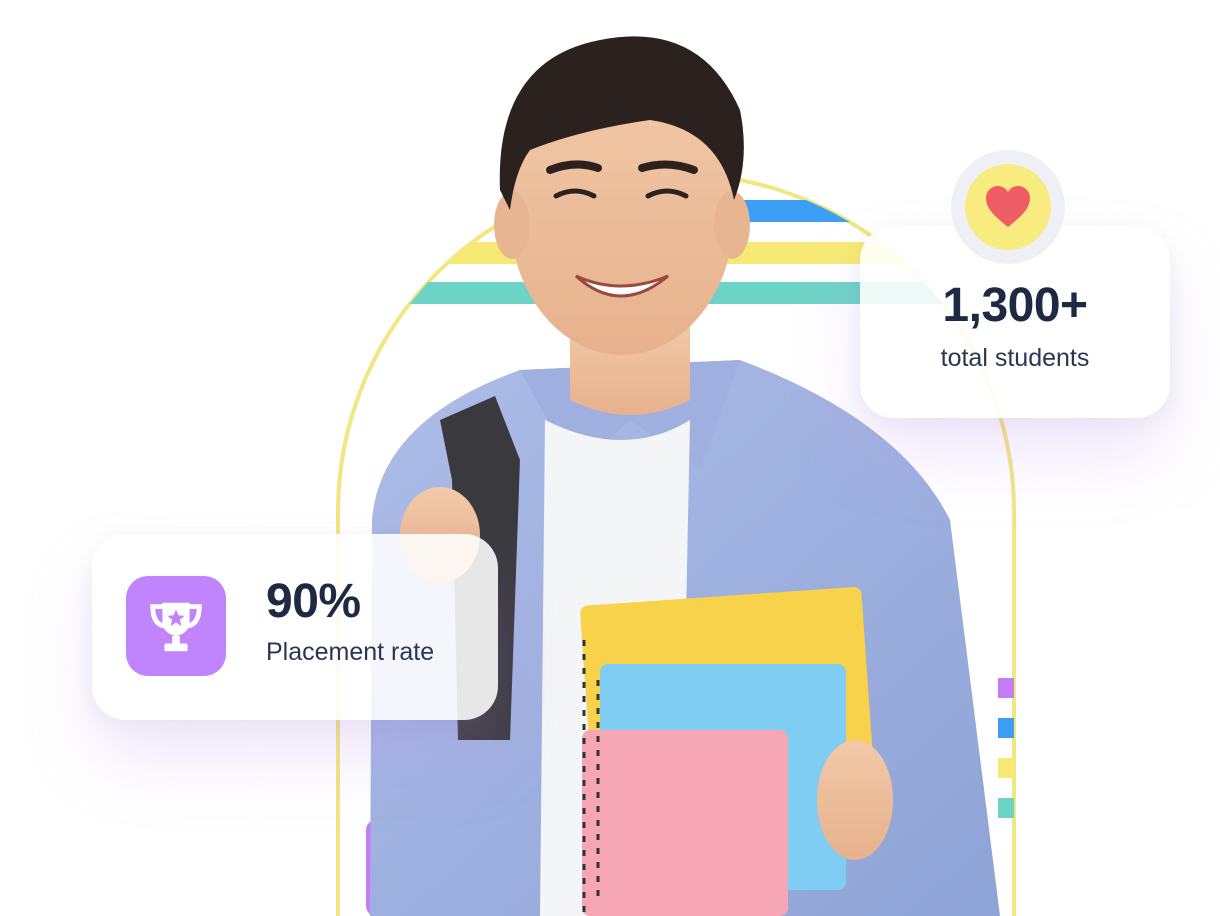  Describe the element at coordinates (1006, 748) in the screenshot. I see `side-stripes` at that location.